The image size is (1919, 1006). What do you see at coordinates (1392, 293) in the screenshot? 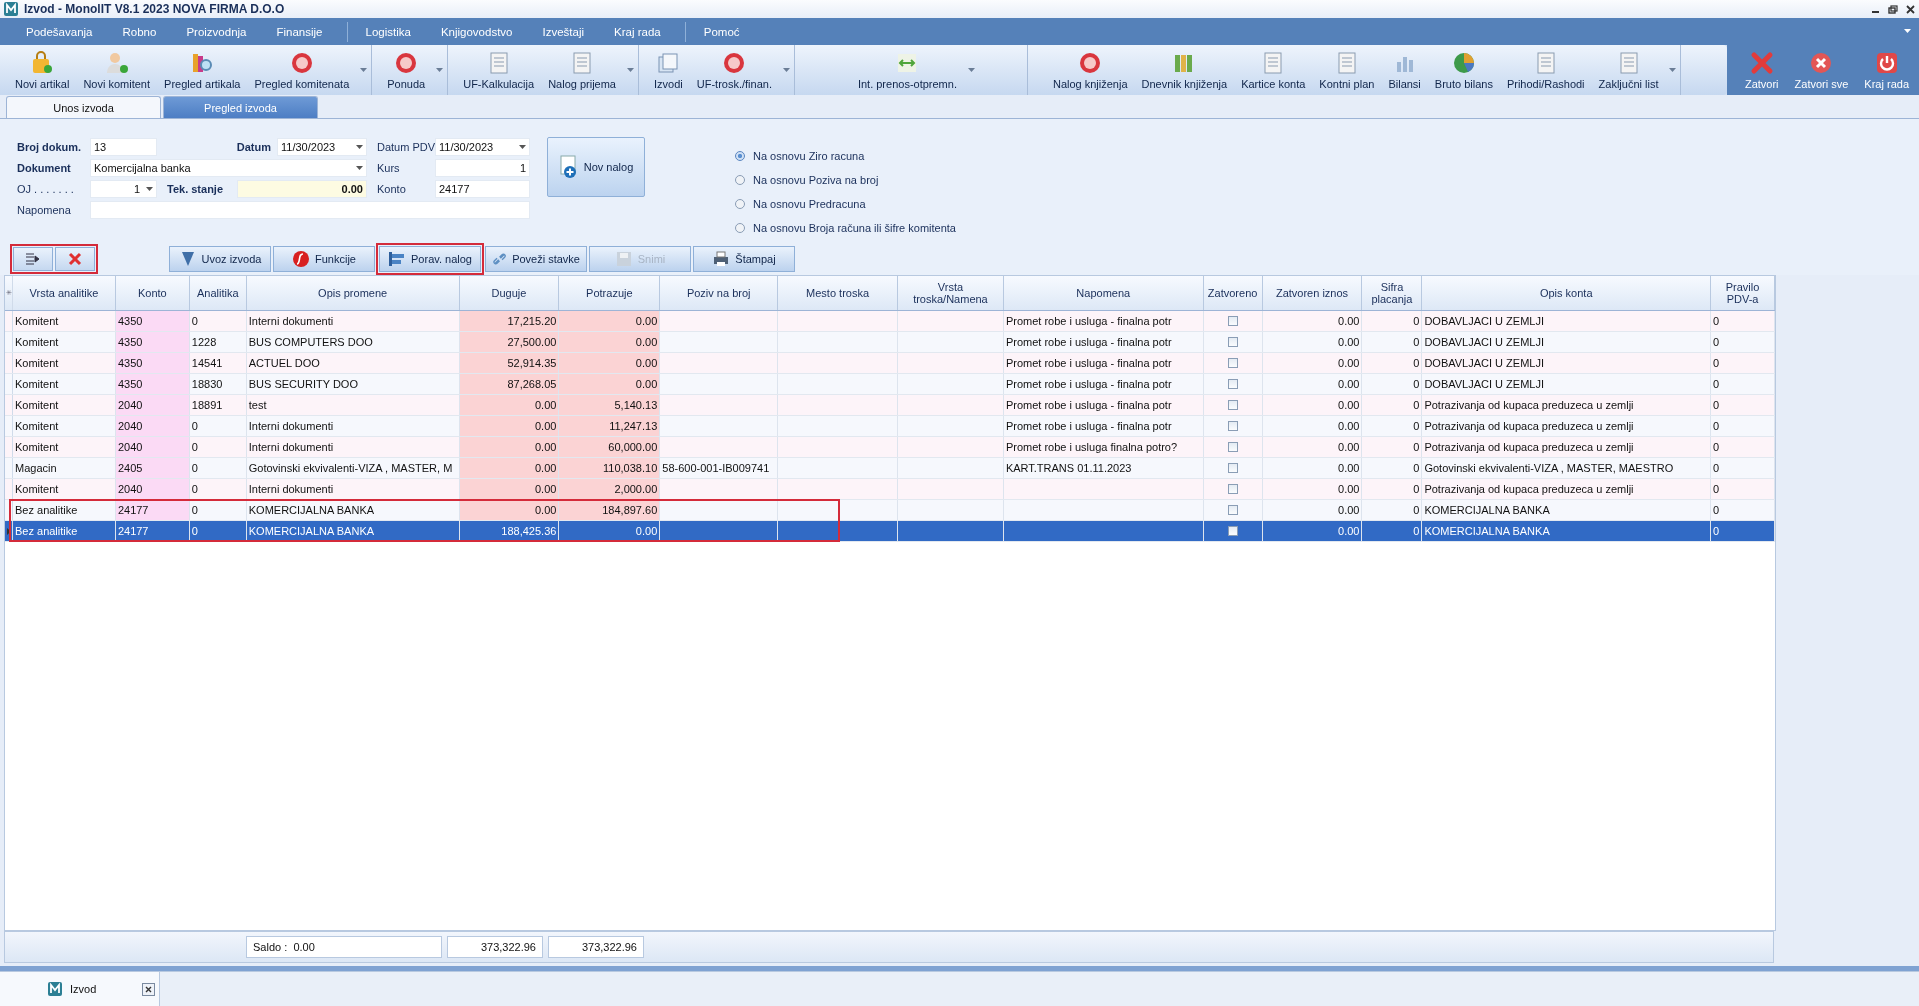
I see `column-header: Sifra placanja` at bounding box center [1392, 293].